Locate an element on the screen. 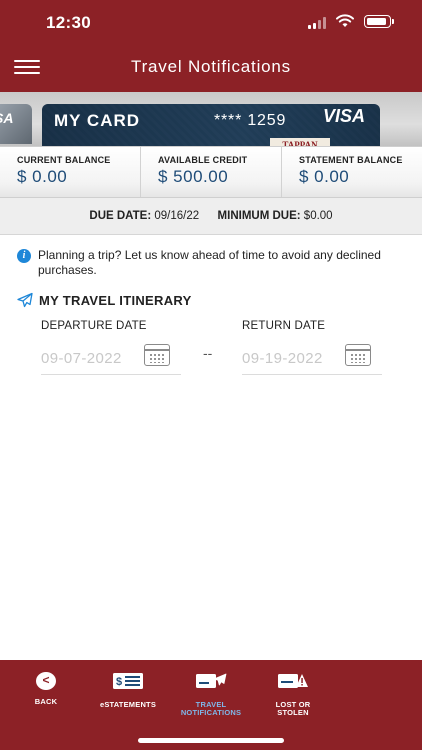 Image resolution: width=422 pixels, height=750 pixels. card-name: MY CARD is located at coordinates (97, 120).